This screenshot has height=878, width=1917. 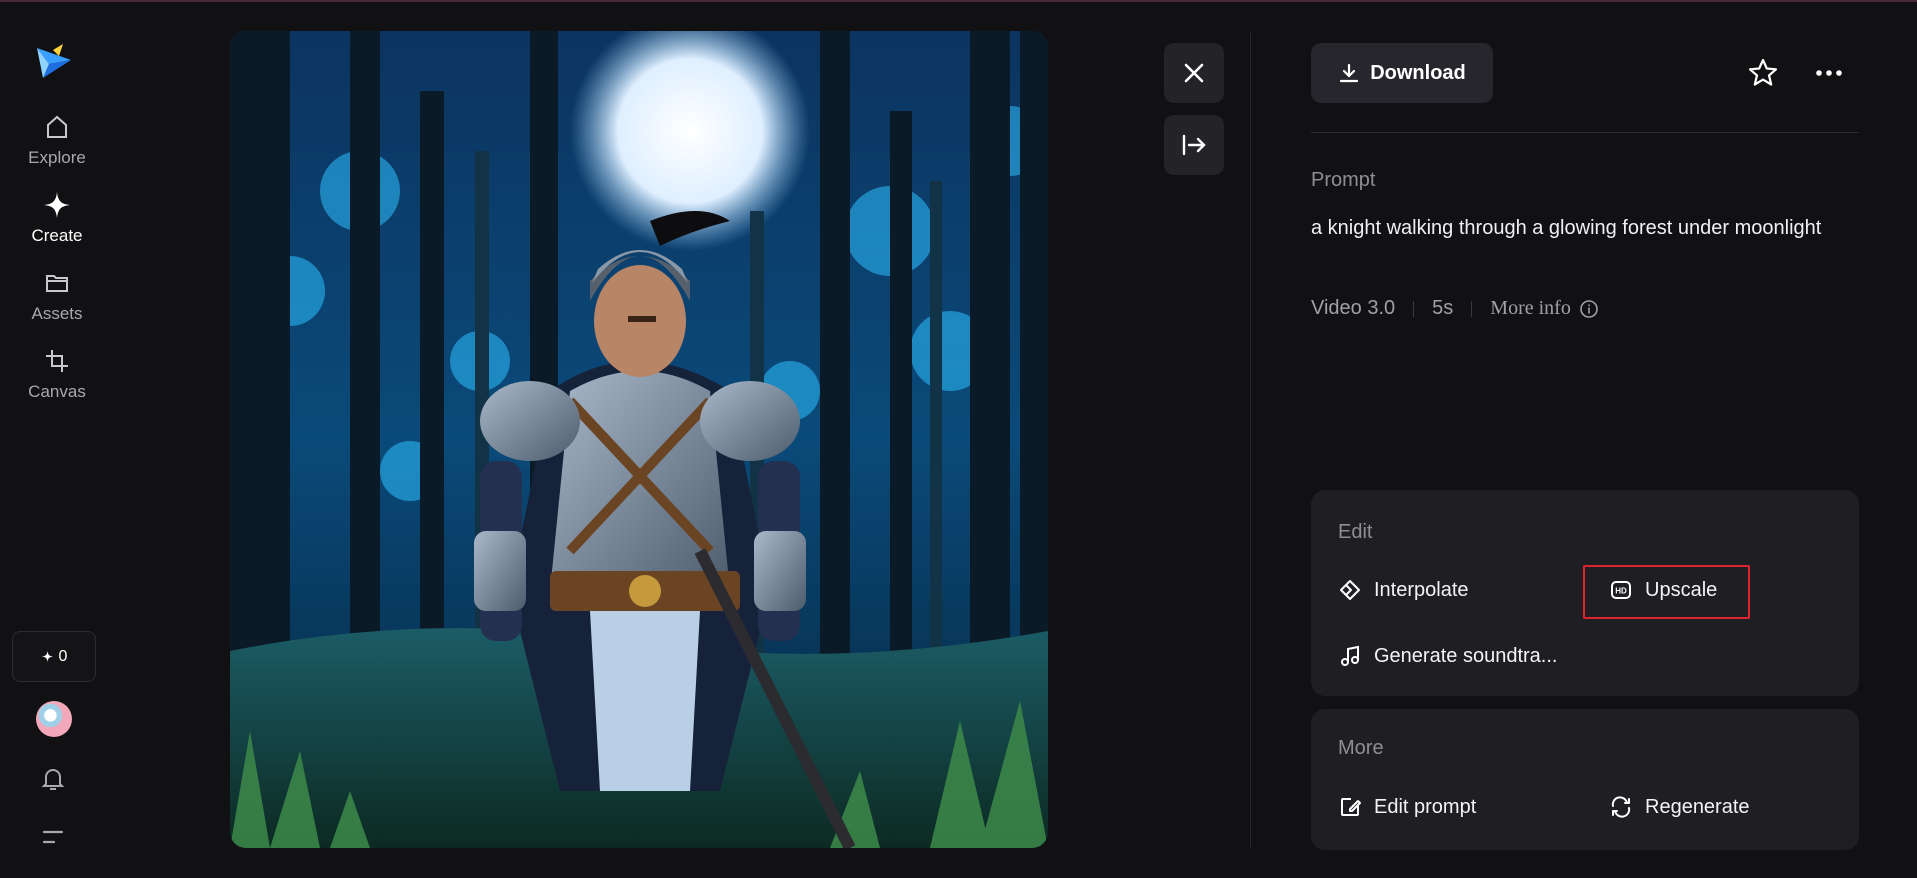 What do you see at coordinates (1418, 72) in the screenshot?
I see `download-label: Download` at bounding box center [1418, 72].